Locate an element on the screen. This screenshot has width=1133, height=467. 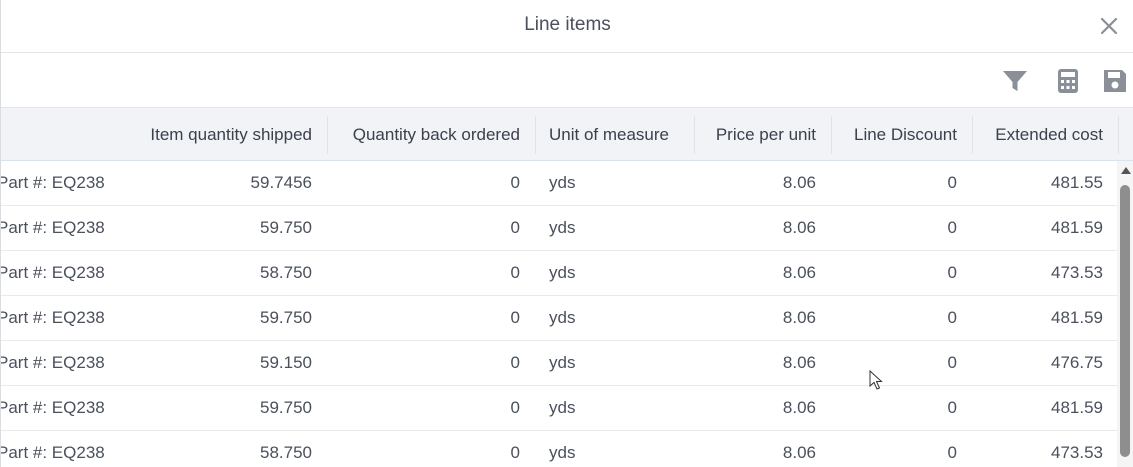
scrollbar-thumb is located at coordinates (1125, 321).